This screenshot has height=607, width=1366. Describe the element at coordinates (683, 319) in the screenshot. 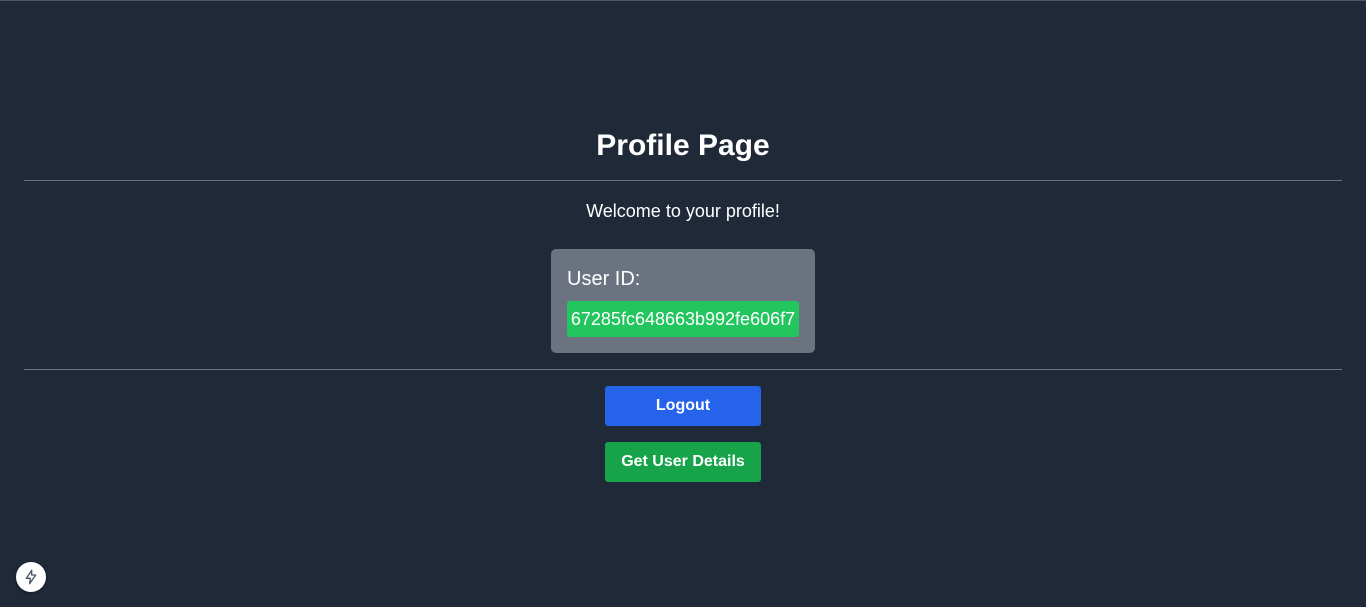

I see `user-id-value: 67285fc648663b992fe606f7` at that location.